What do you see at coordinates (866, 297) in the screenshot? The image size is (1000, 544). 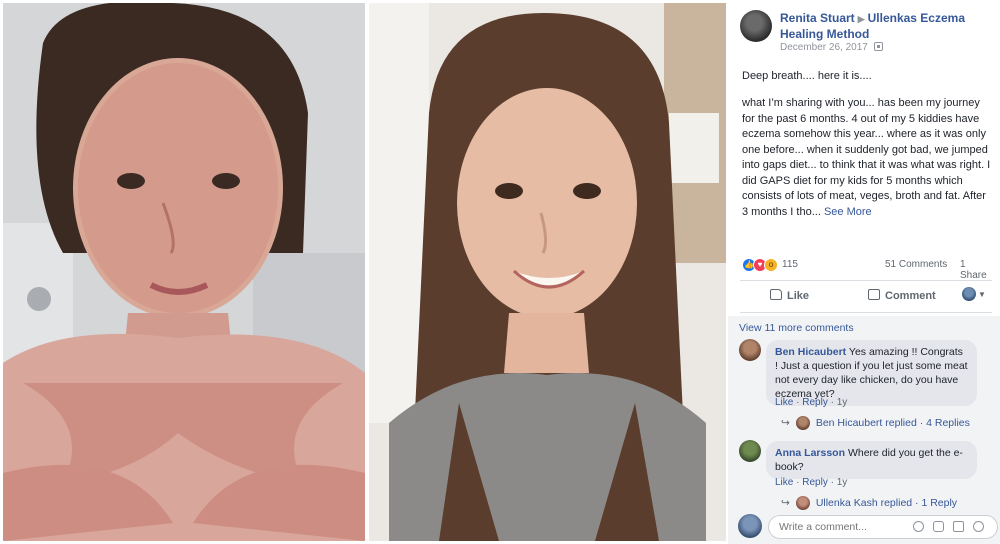 I see `post-actions: Like Comment ▼` at bounding box center [866, 297].